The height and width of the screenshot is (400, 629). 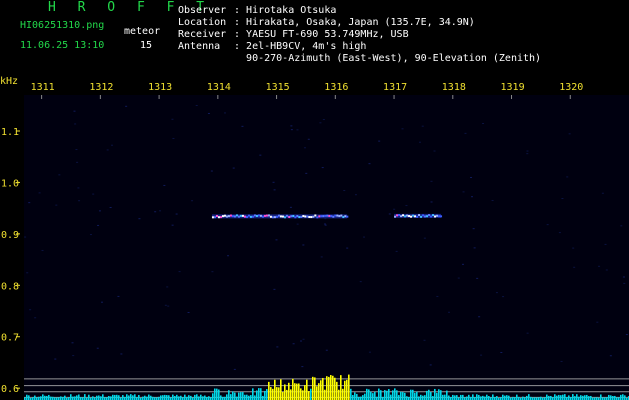 What do you see at coordinates (10, 286) in the screenshot?
I see `y-tick-label: 0.8` at bounding box center [10, 286].